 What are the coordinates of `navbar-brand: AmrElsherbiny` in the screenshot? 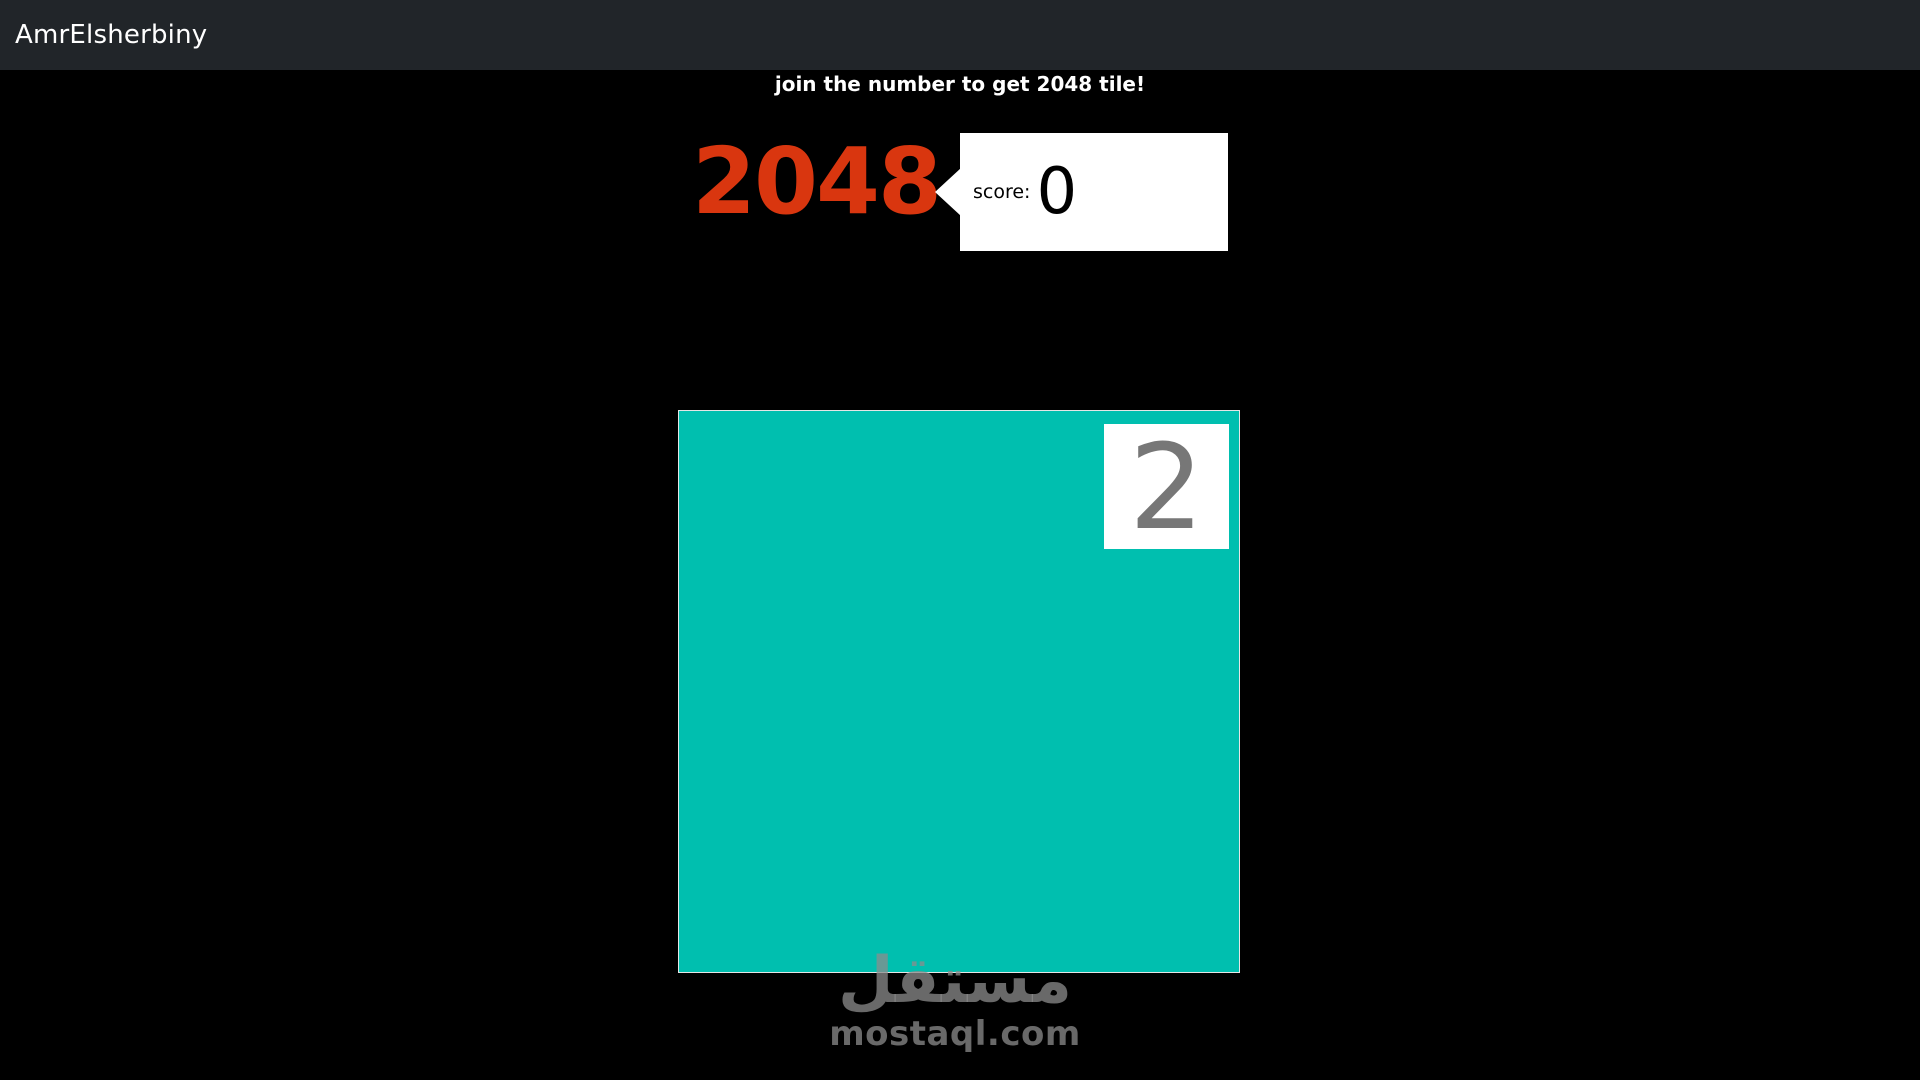 It's located at (111, 35).